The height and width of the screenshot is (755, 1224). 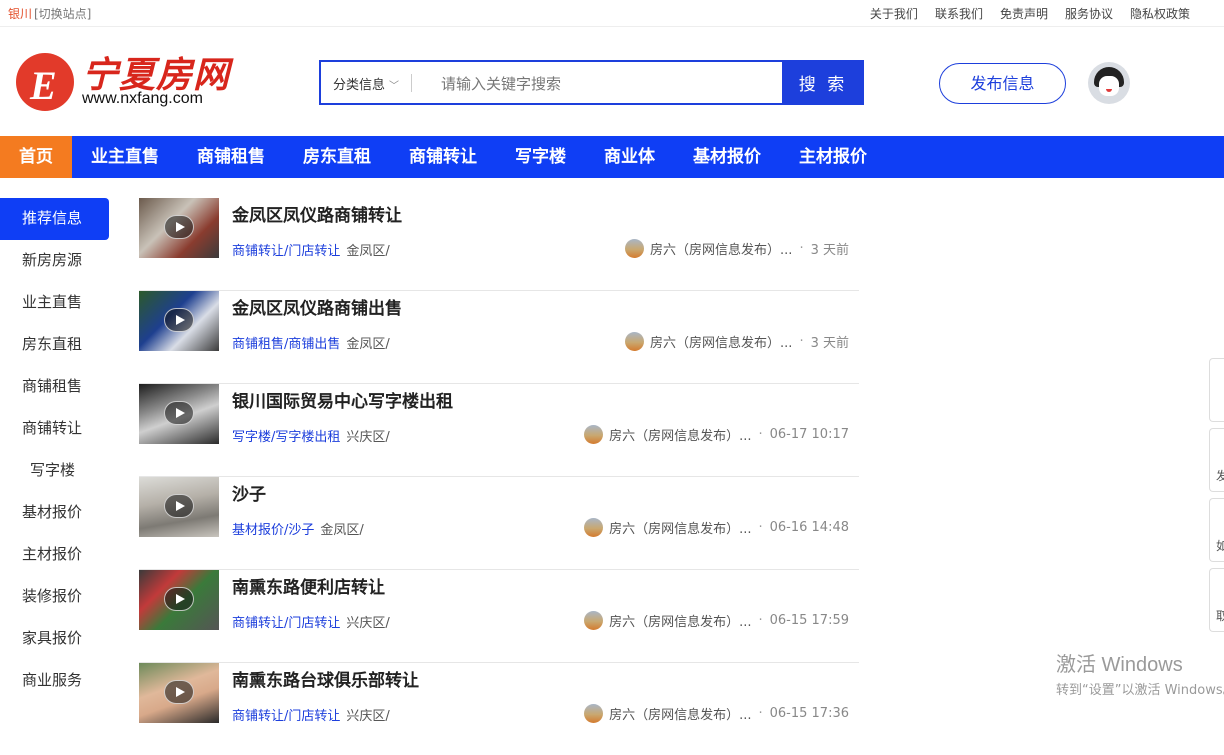 I want to click on search-box: 分类信息﹀ 搜 索, so click(x=591, y=82).